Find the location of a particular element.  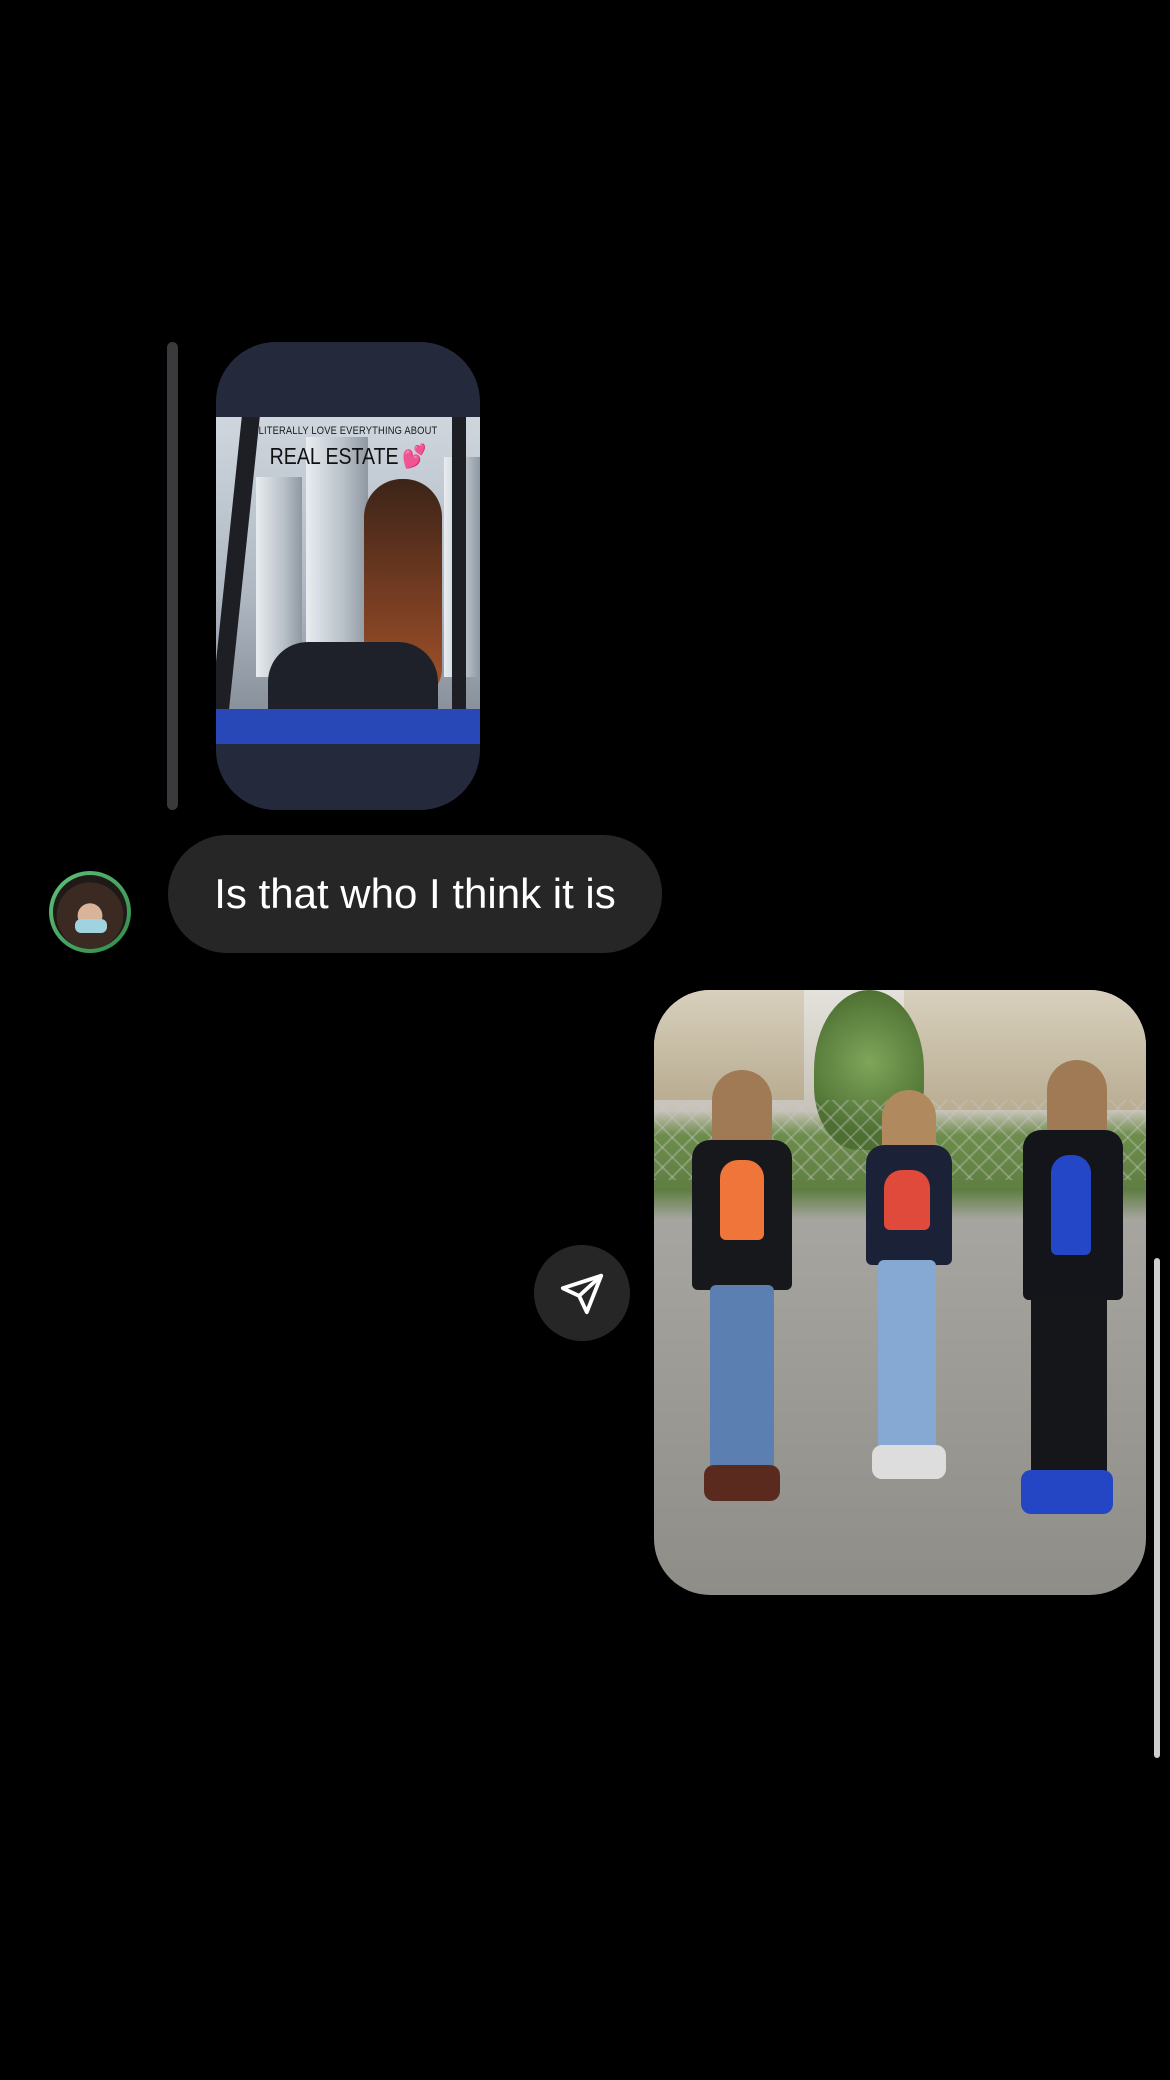

story-caption-top: LITERALLY LOVE EVERYTHING ABOUT is located at coordinates (348, 431).